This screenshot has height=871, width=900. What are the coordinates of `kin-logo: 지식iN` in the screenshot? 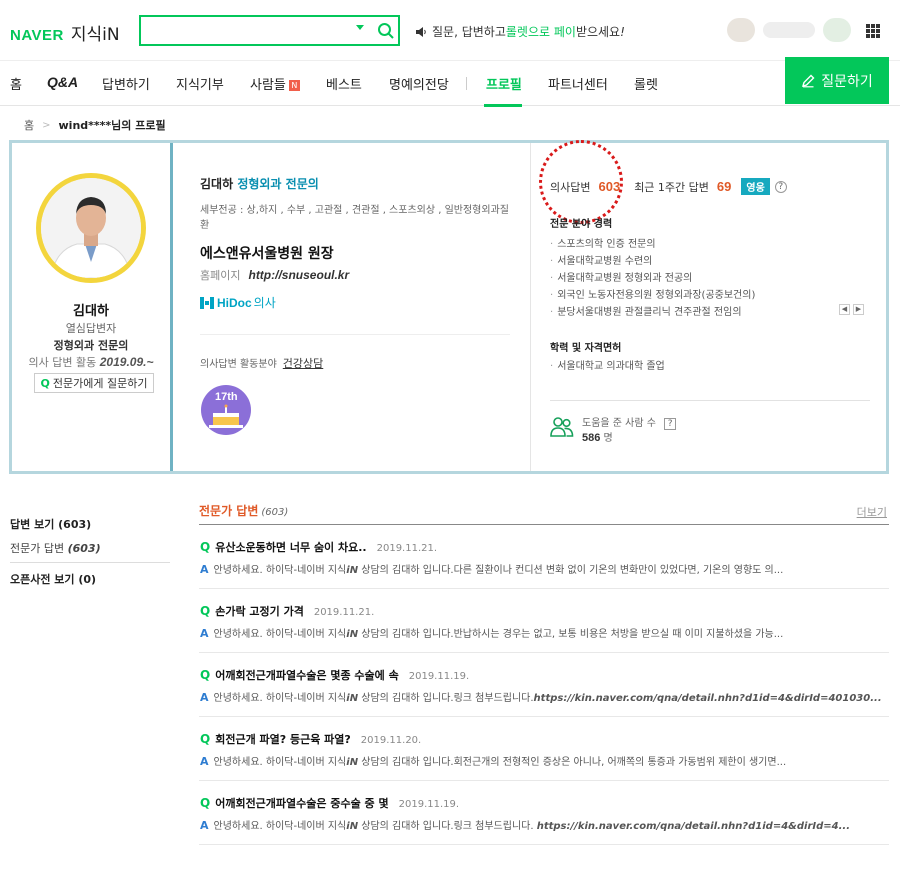 It's located at (95, 32).